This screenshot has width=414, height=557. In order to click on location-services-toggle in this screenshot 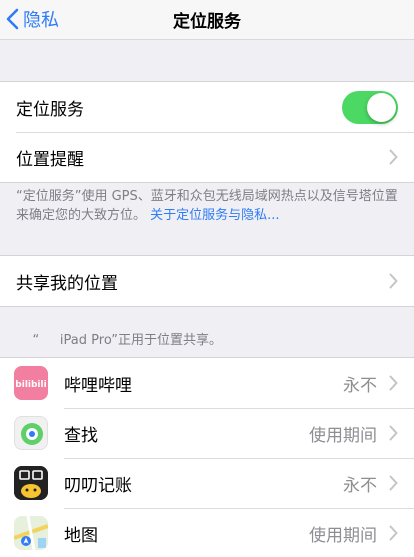, I will do `click(370, 107)`.